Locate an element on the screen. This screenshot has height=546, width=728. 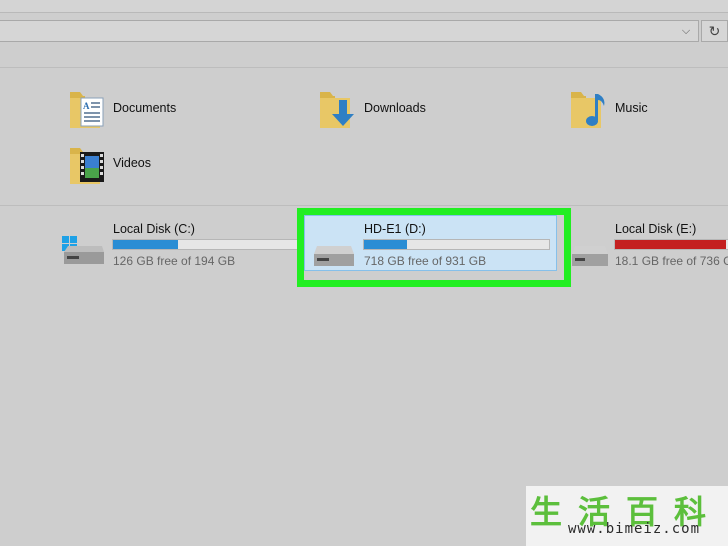
hard-drive-icon is located at coordinates (590, 256).